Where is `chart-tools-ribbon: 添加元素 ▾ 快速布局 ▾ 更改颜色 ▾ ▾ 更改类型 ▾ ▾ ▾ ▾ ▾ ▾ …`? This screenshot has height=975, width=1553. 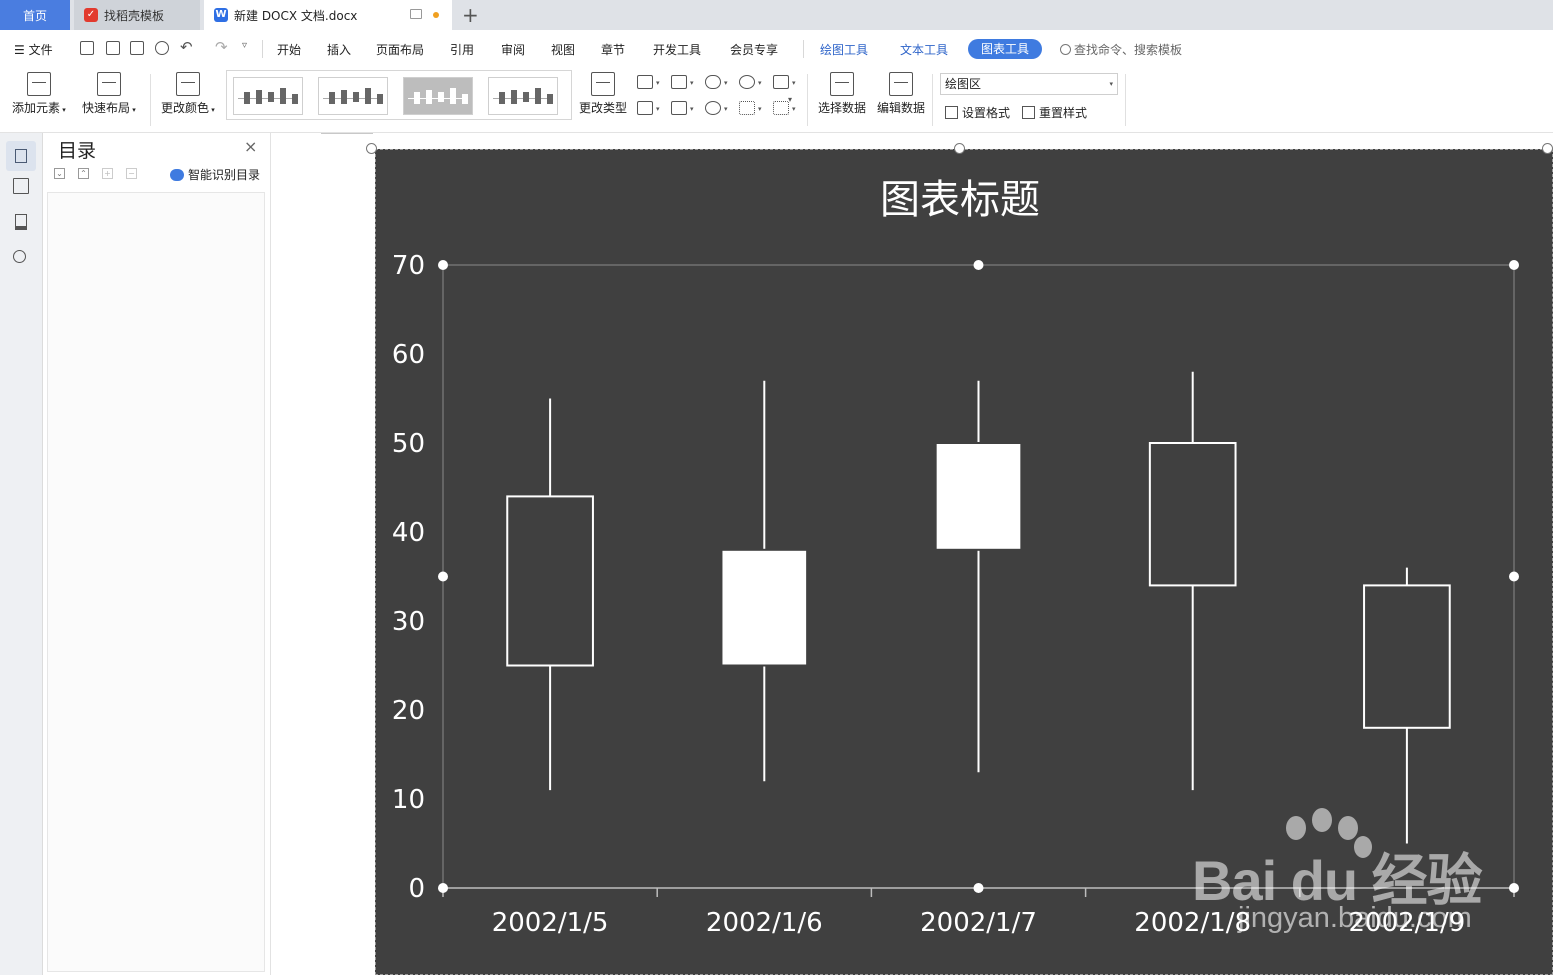 chart-tools-ribbon: 添加元素 ▾ 快速布局 ▾ 更改颜色 ▾ ▾ 更改类型 ▾ ▾ ▾ ▾ ▾ ▾ … is located at coordinates (776, 100).